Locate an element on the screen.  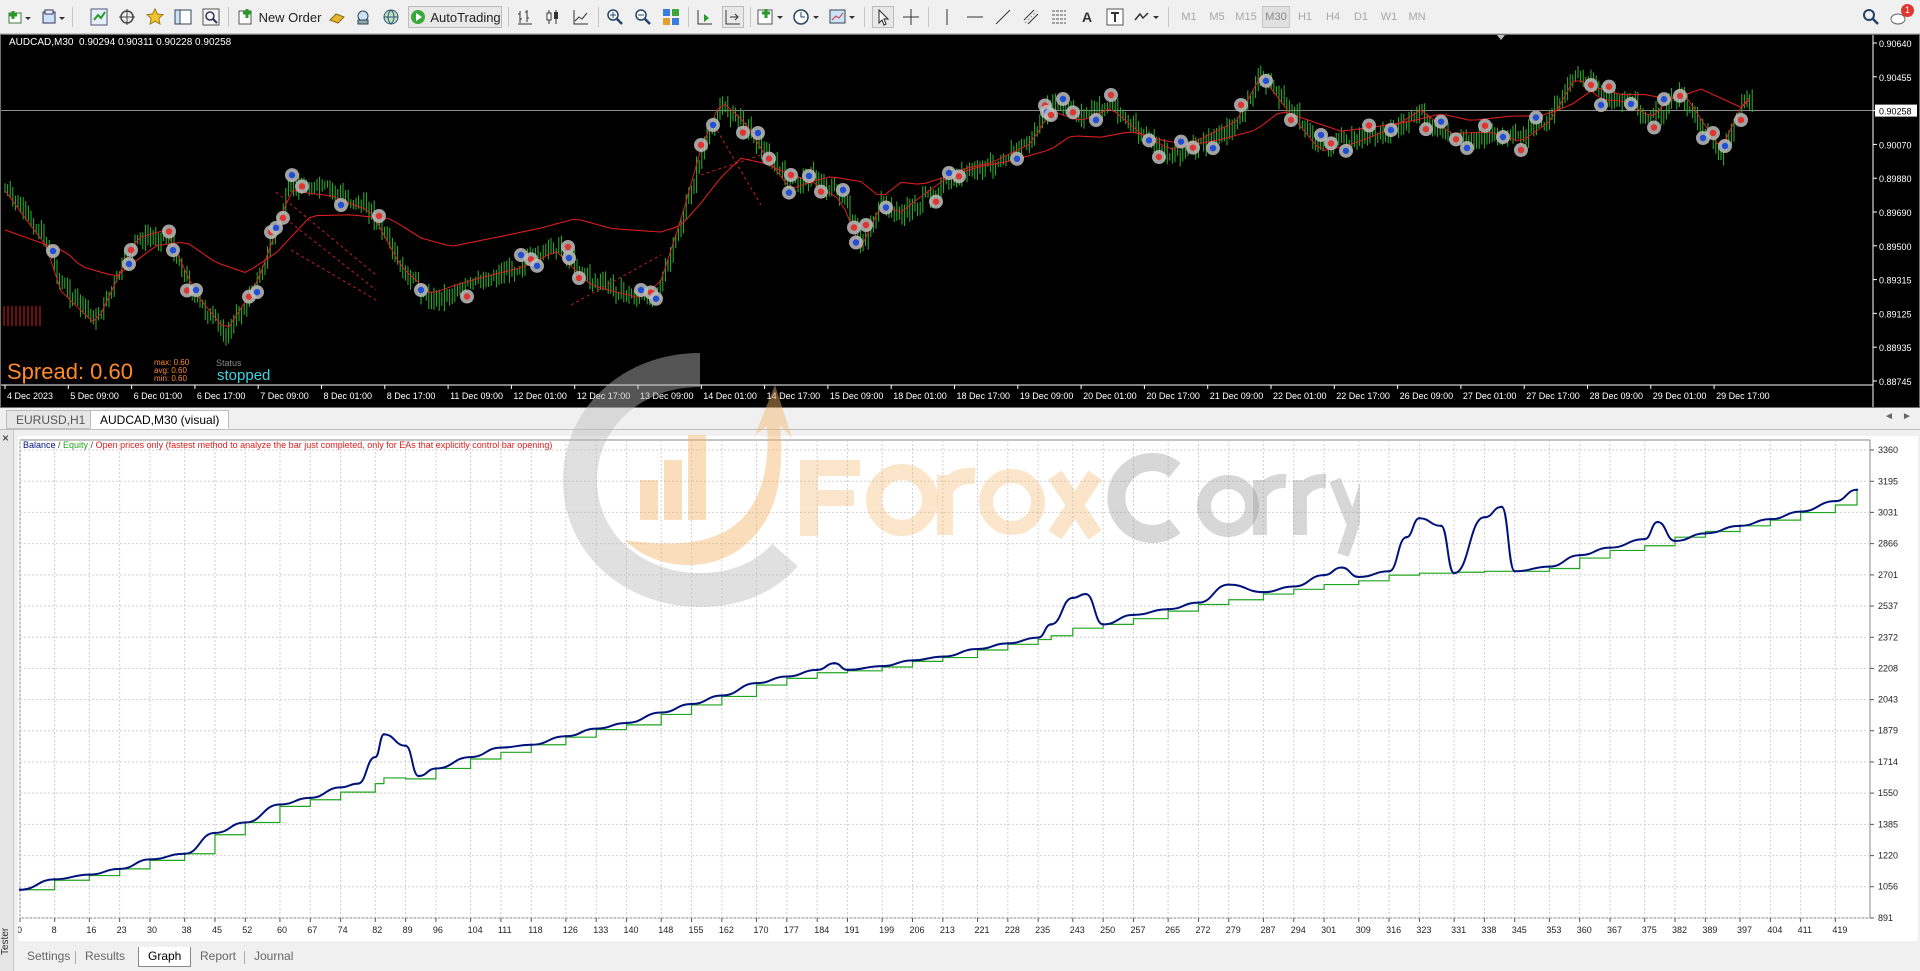
one-click-trading-button is located at coordinates (337, 17).